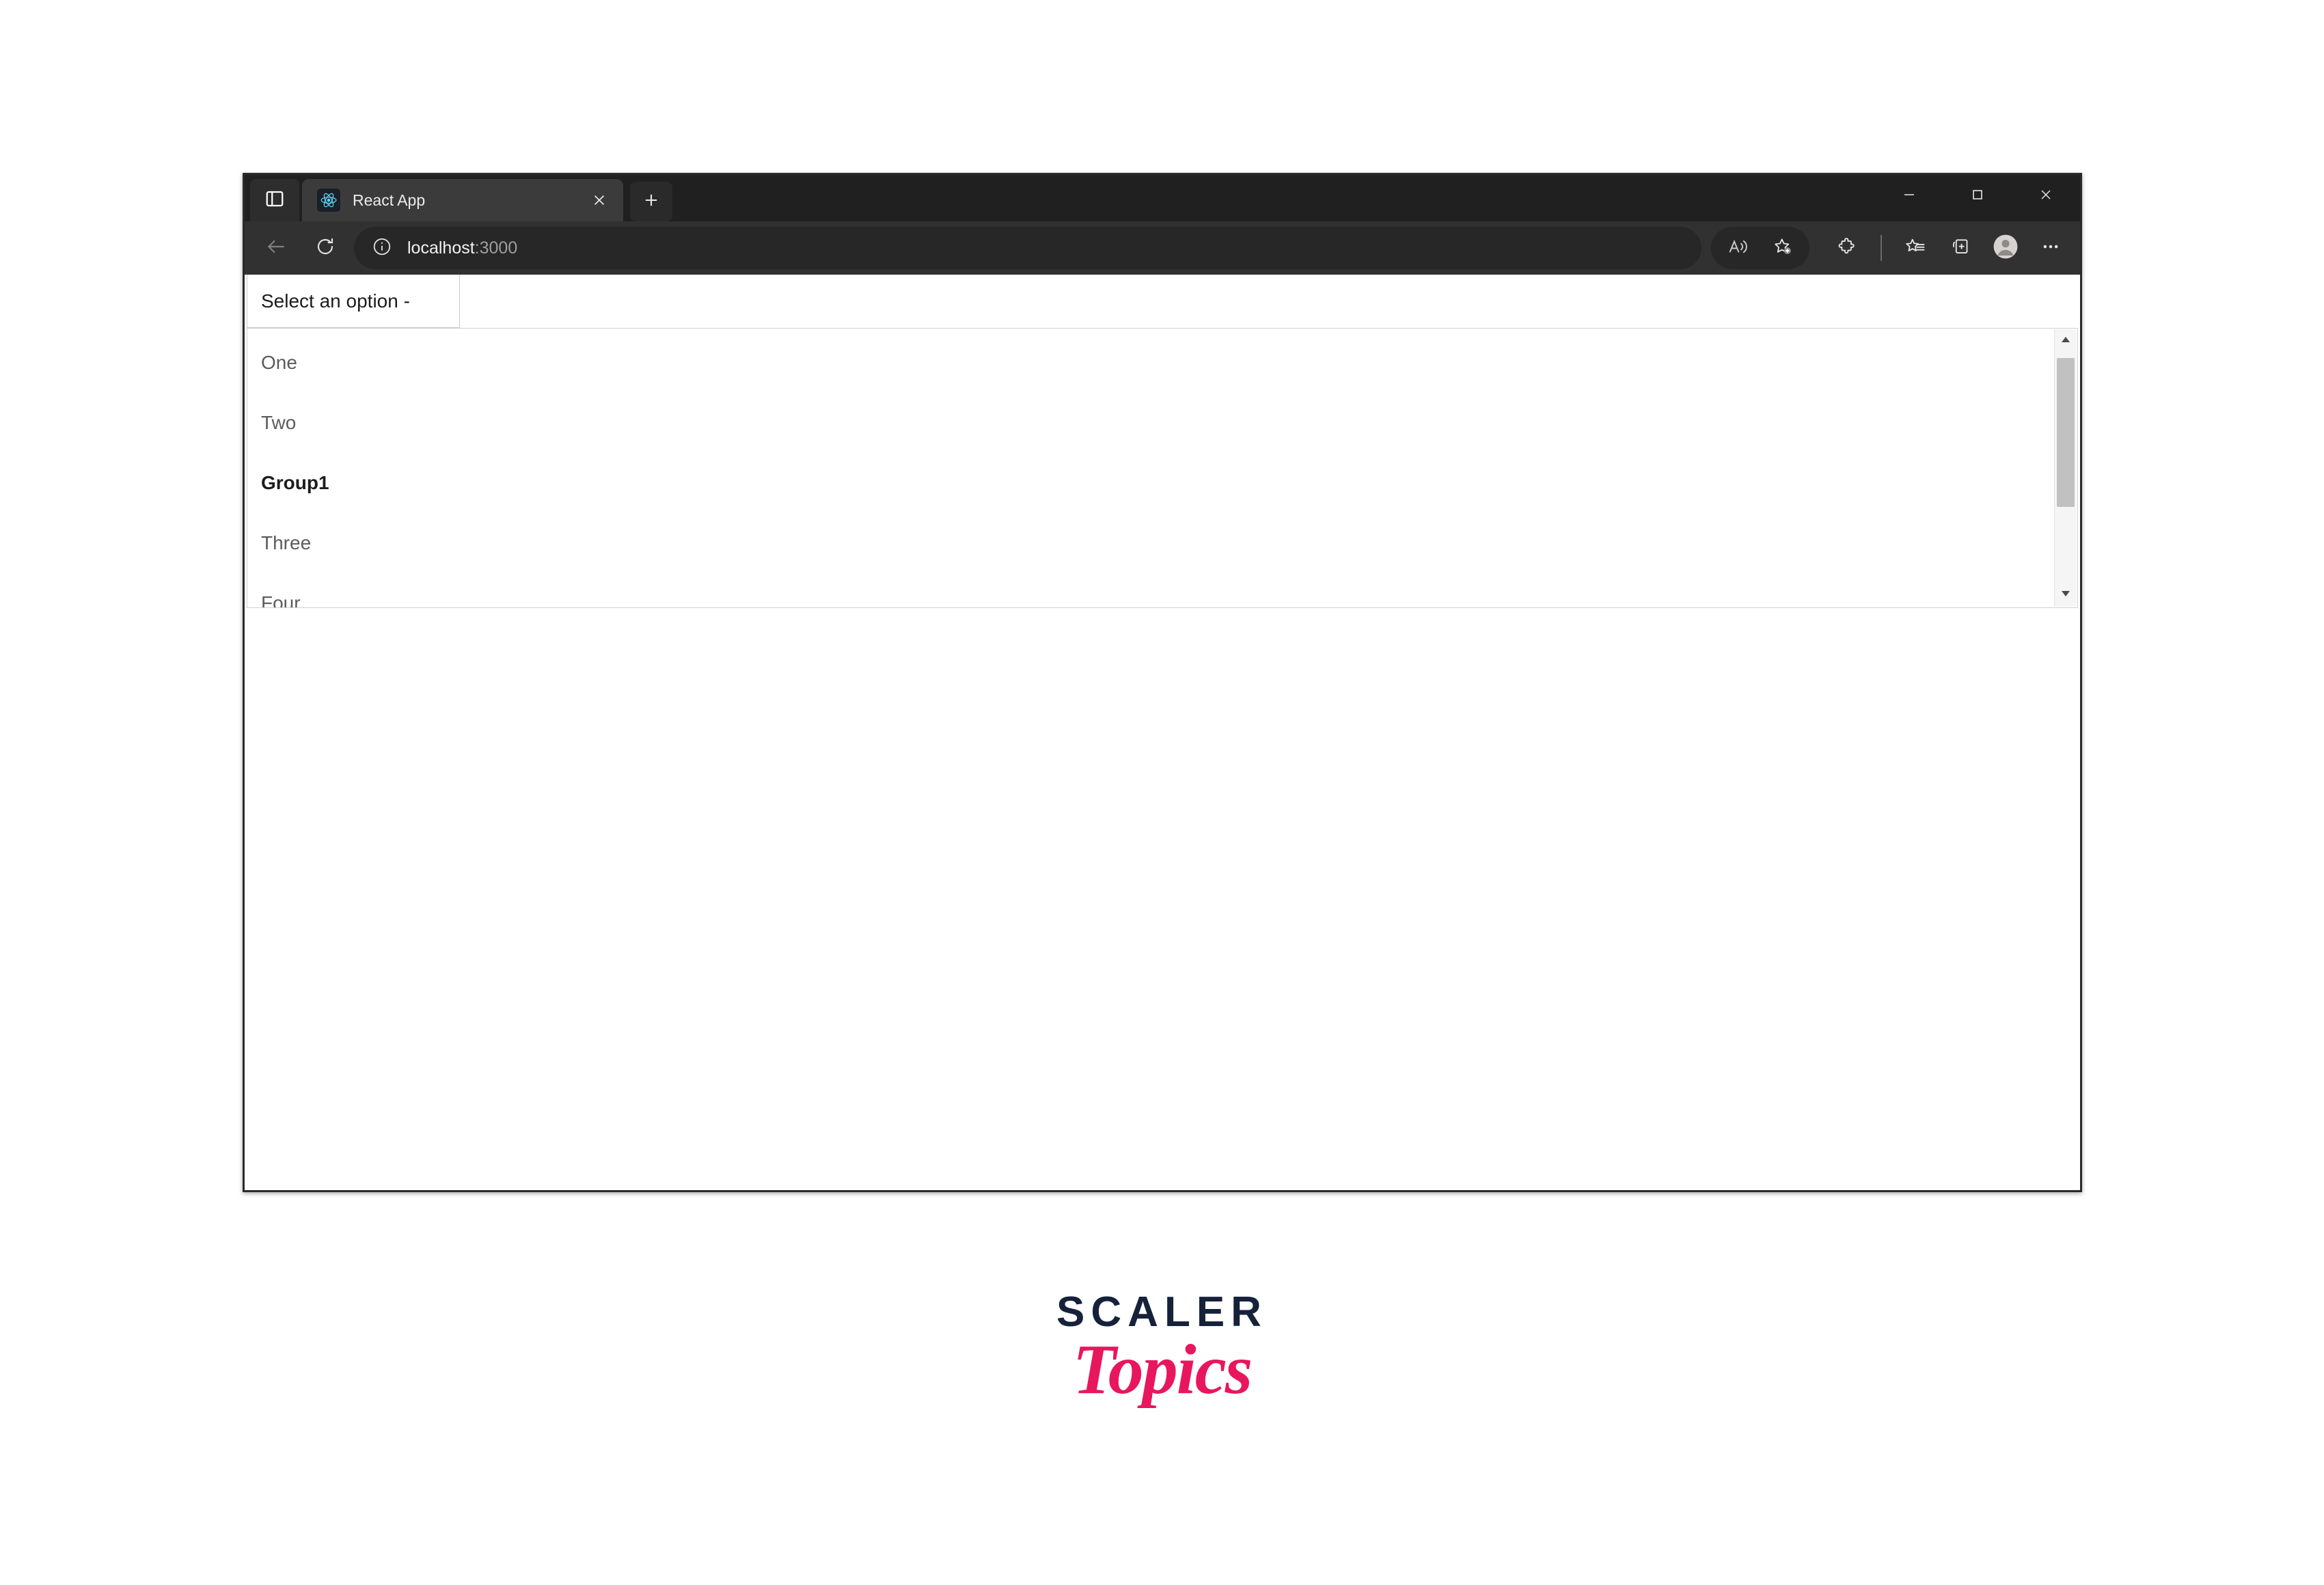 The image size is (2324, 1585). I want to click on back-button, so click(276, 248).